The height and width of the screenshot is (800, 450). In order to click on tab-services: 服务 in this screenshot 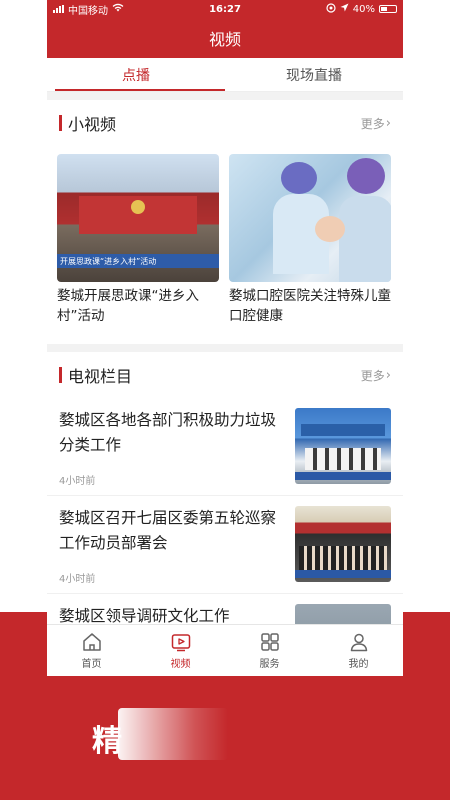, I will do `click(269, 650)`.